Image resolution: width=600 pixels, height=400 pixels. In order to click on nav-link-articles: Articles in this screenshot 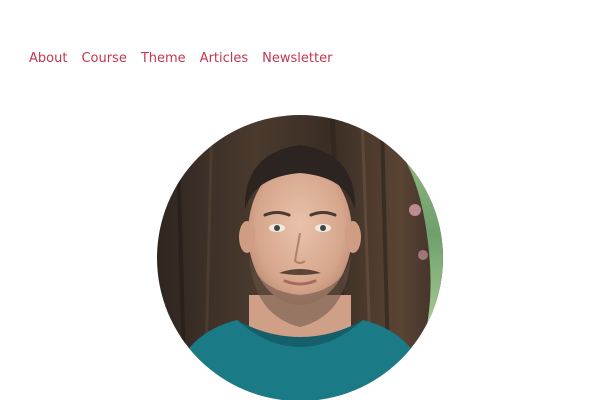, I will do `click(224, 59)`.